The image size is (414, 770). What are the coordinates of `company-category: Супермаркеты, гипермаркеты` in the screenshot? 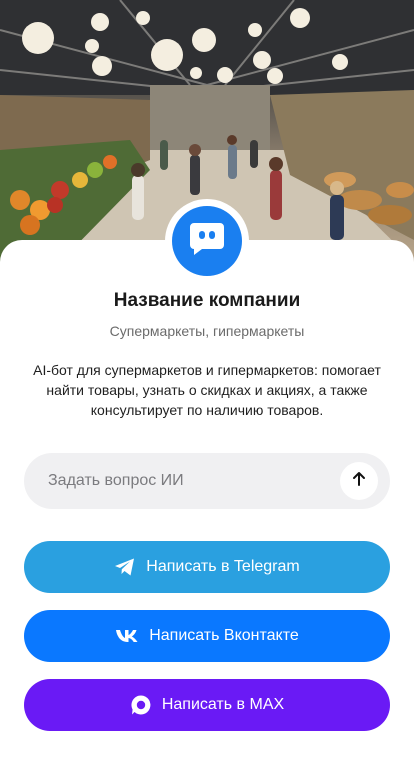 It's located at (207, 331).